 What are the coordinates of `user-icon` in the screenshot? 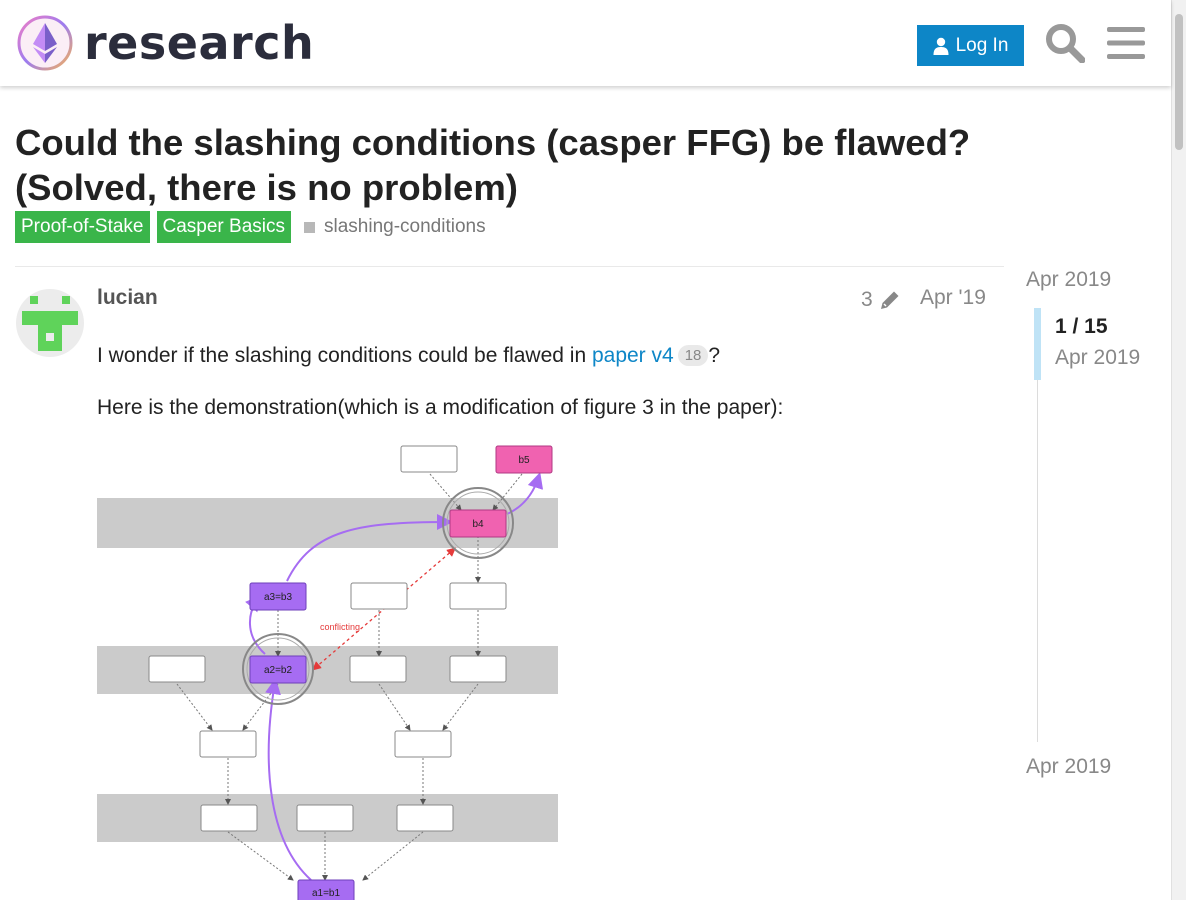 It's located at (941, 46).